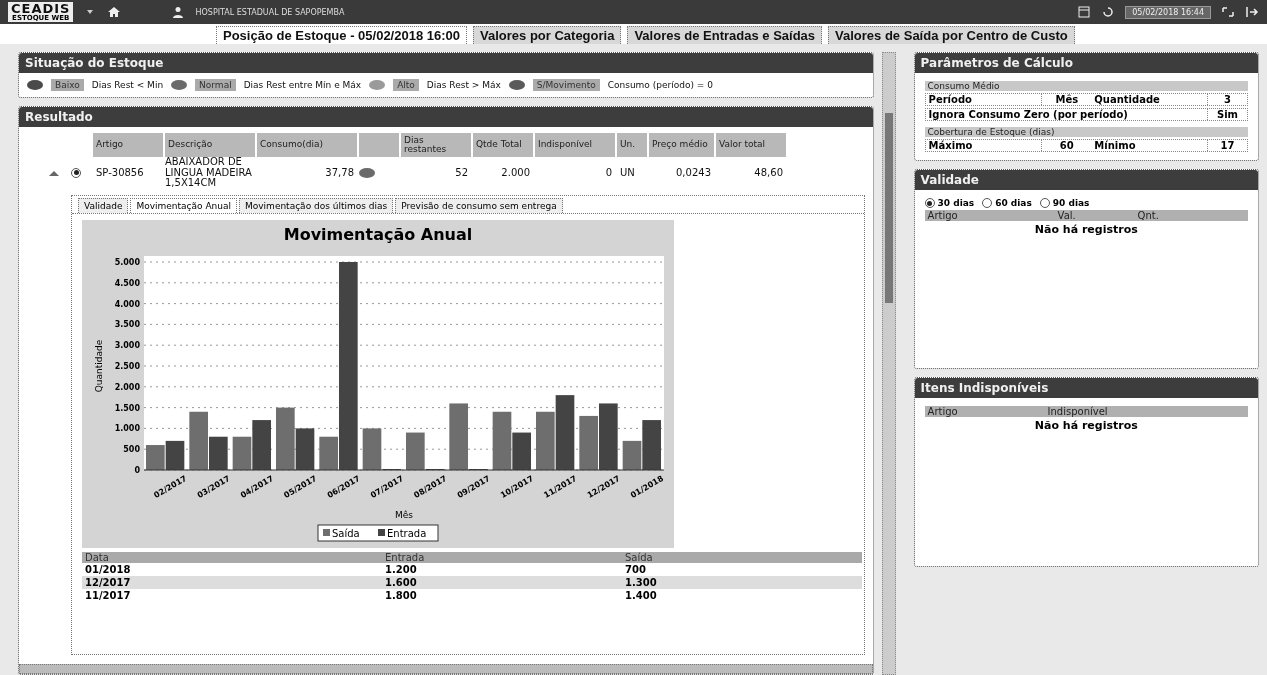  I want to click on table-cell-text: 2.000, so click(515, 173).